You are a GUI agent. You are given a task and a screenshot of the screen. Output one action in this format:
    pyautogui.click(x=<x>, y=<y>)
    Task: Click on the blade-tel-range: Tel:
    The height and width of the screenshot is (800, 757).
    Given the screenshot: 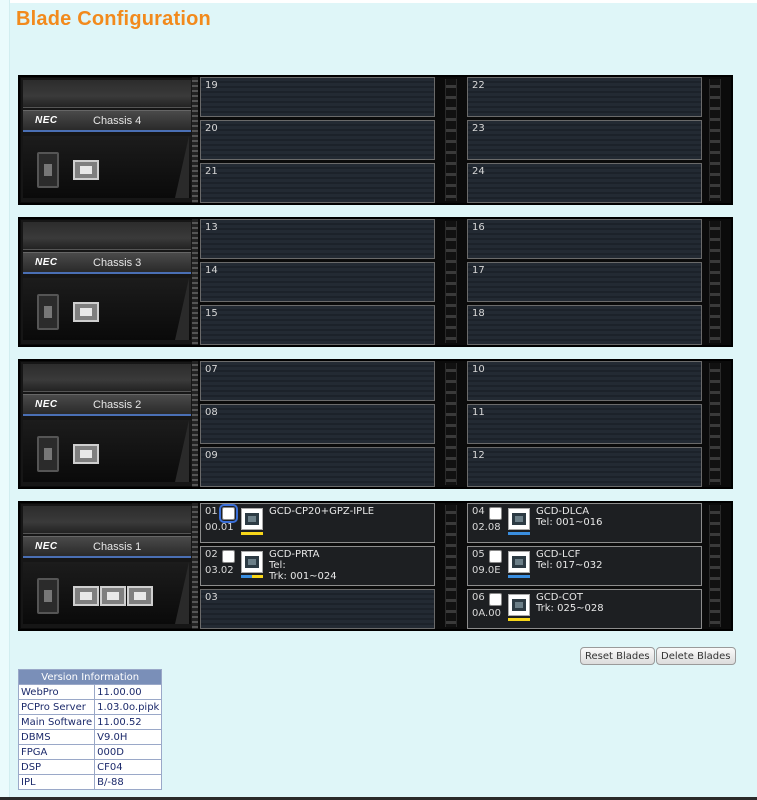 What is the action you would take?
    pyautogui.click(x=277, y=565)
    